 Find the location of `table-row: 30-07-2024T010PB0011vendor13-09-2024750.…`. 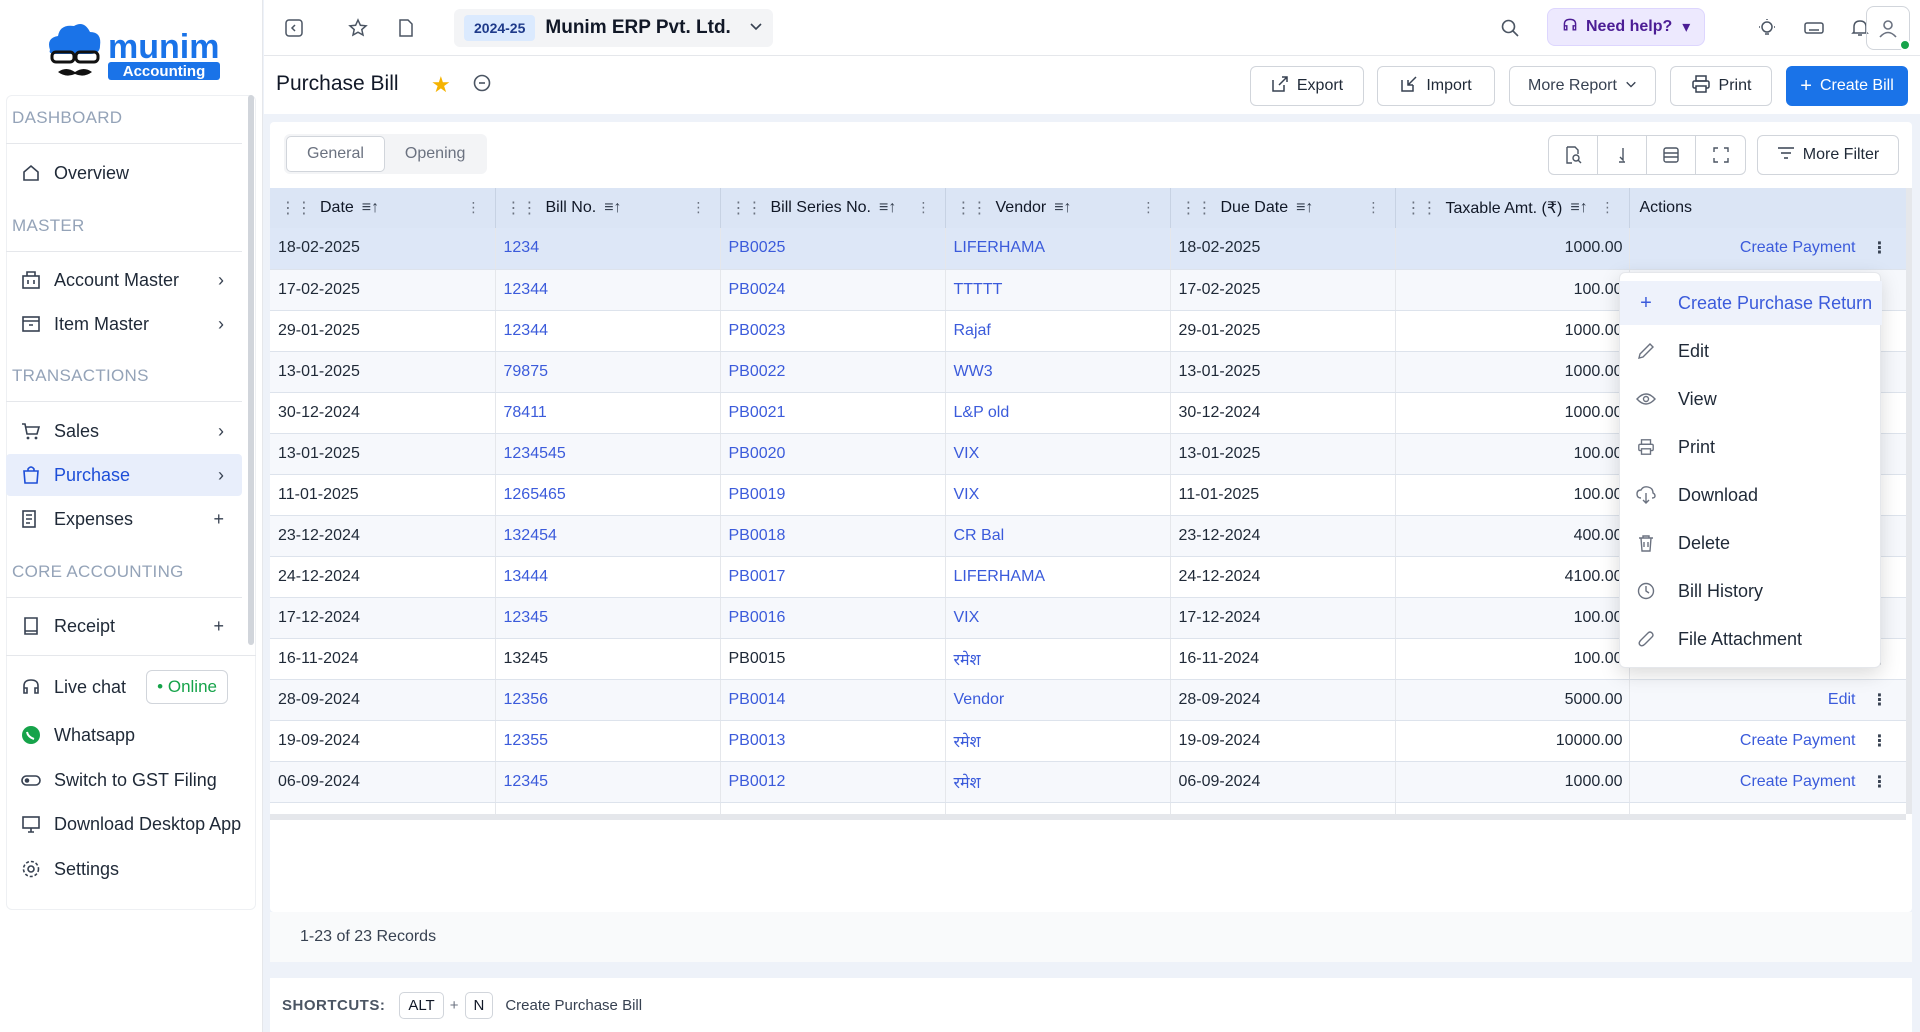

table-row: 30-07-2024T010PB0011vendor13-09-2024750.… is located at coordinates (1088, 808).